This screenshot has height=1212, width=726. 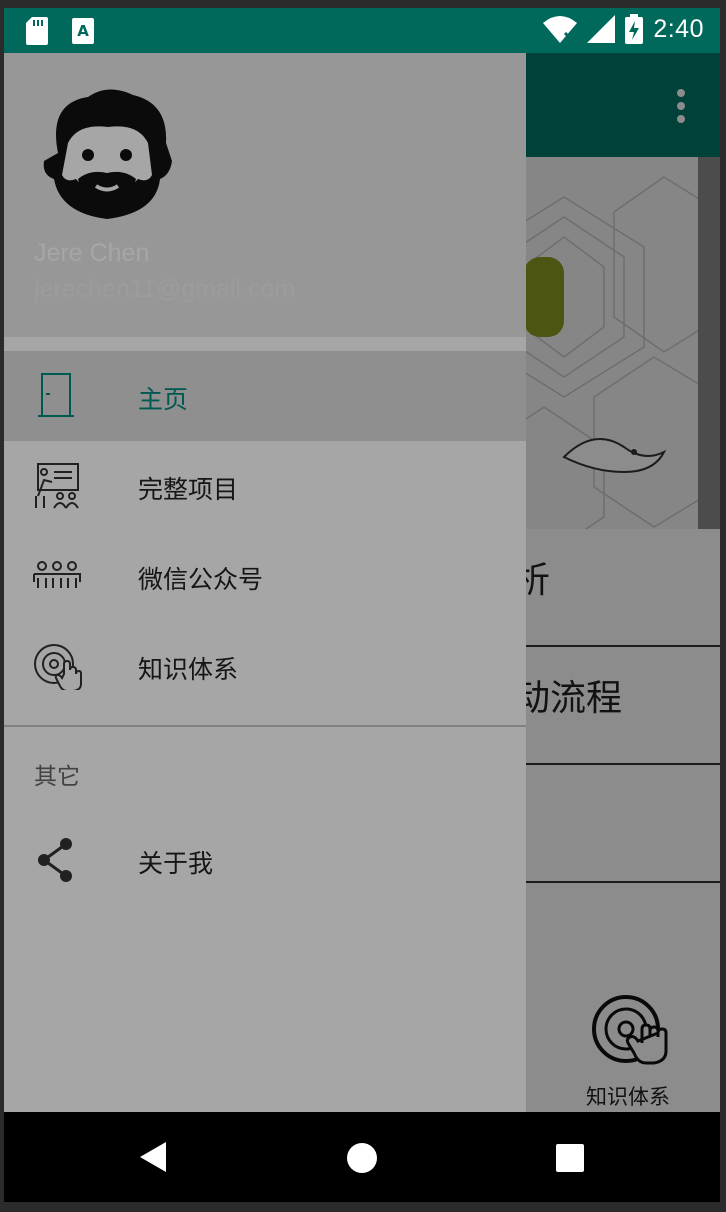 I want to click on home-icon, so click(x=362, y=1158).